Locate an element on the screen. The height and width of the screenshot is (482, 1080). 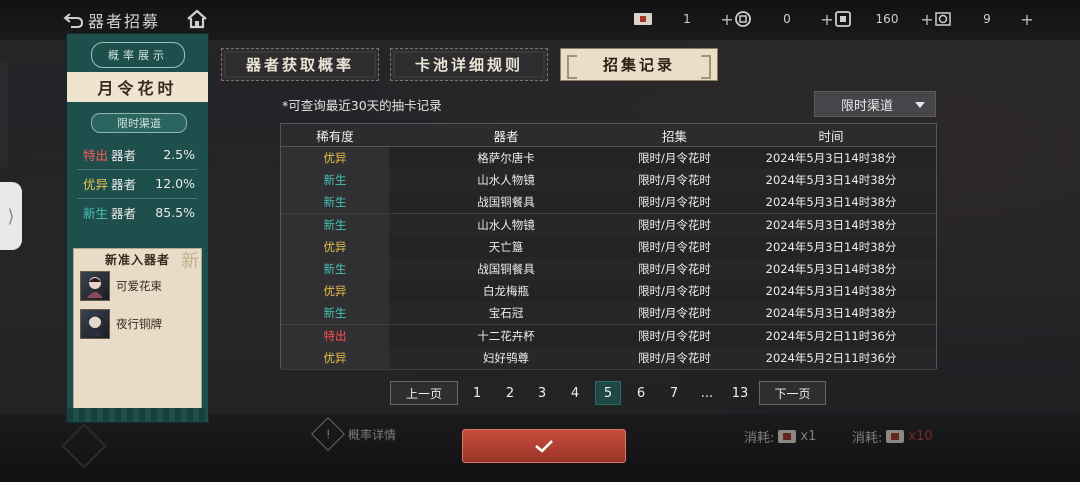
ticket-icon is located at coordinates (843, 19).